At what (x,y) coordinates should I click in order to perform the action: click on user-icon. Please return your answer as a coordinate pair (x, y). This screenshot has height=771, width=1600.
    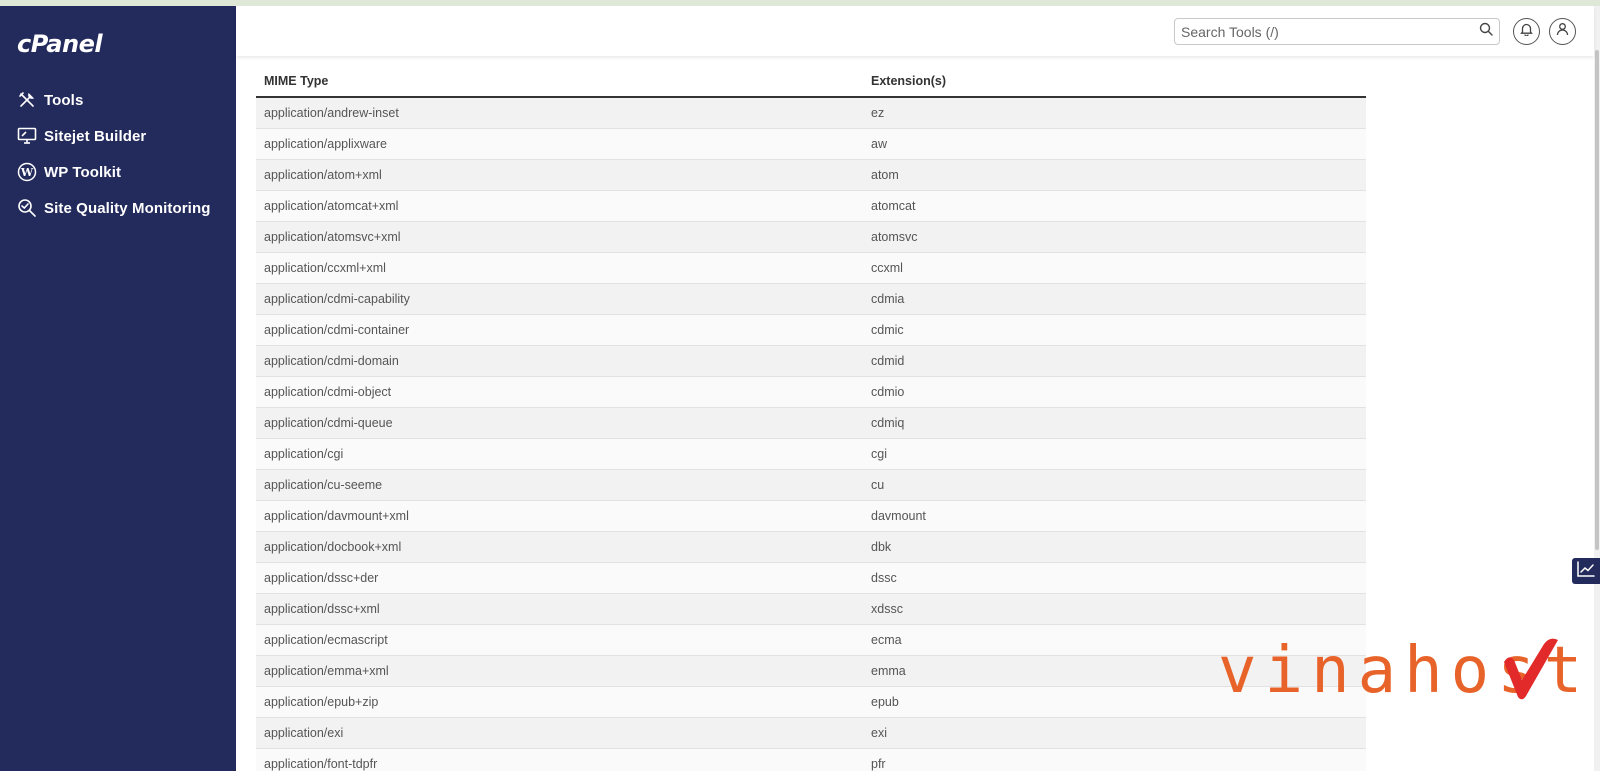
    Looking at the image, I should click on (1562, 31).